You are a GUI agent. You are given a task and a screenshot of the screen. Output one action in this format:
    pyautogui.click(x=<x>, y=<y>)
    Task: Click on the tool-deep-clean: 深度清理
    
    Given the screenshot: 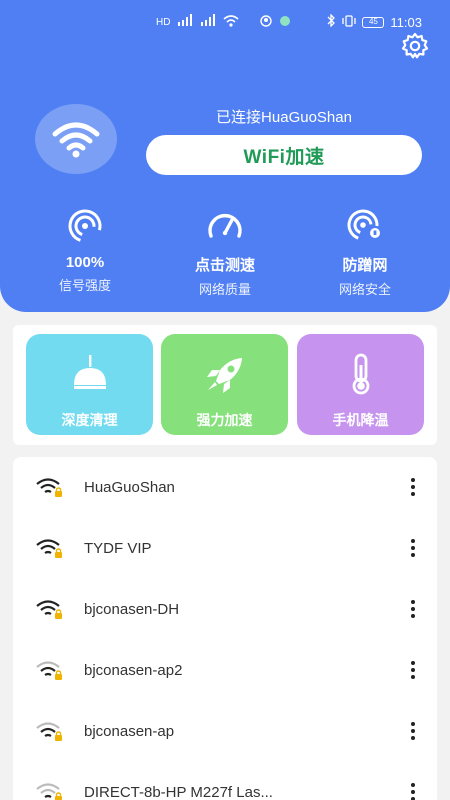 What is the action you would take?
    pyautogui.click(x=89, y=384)
    